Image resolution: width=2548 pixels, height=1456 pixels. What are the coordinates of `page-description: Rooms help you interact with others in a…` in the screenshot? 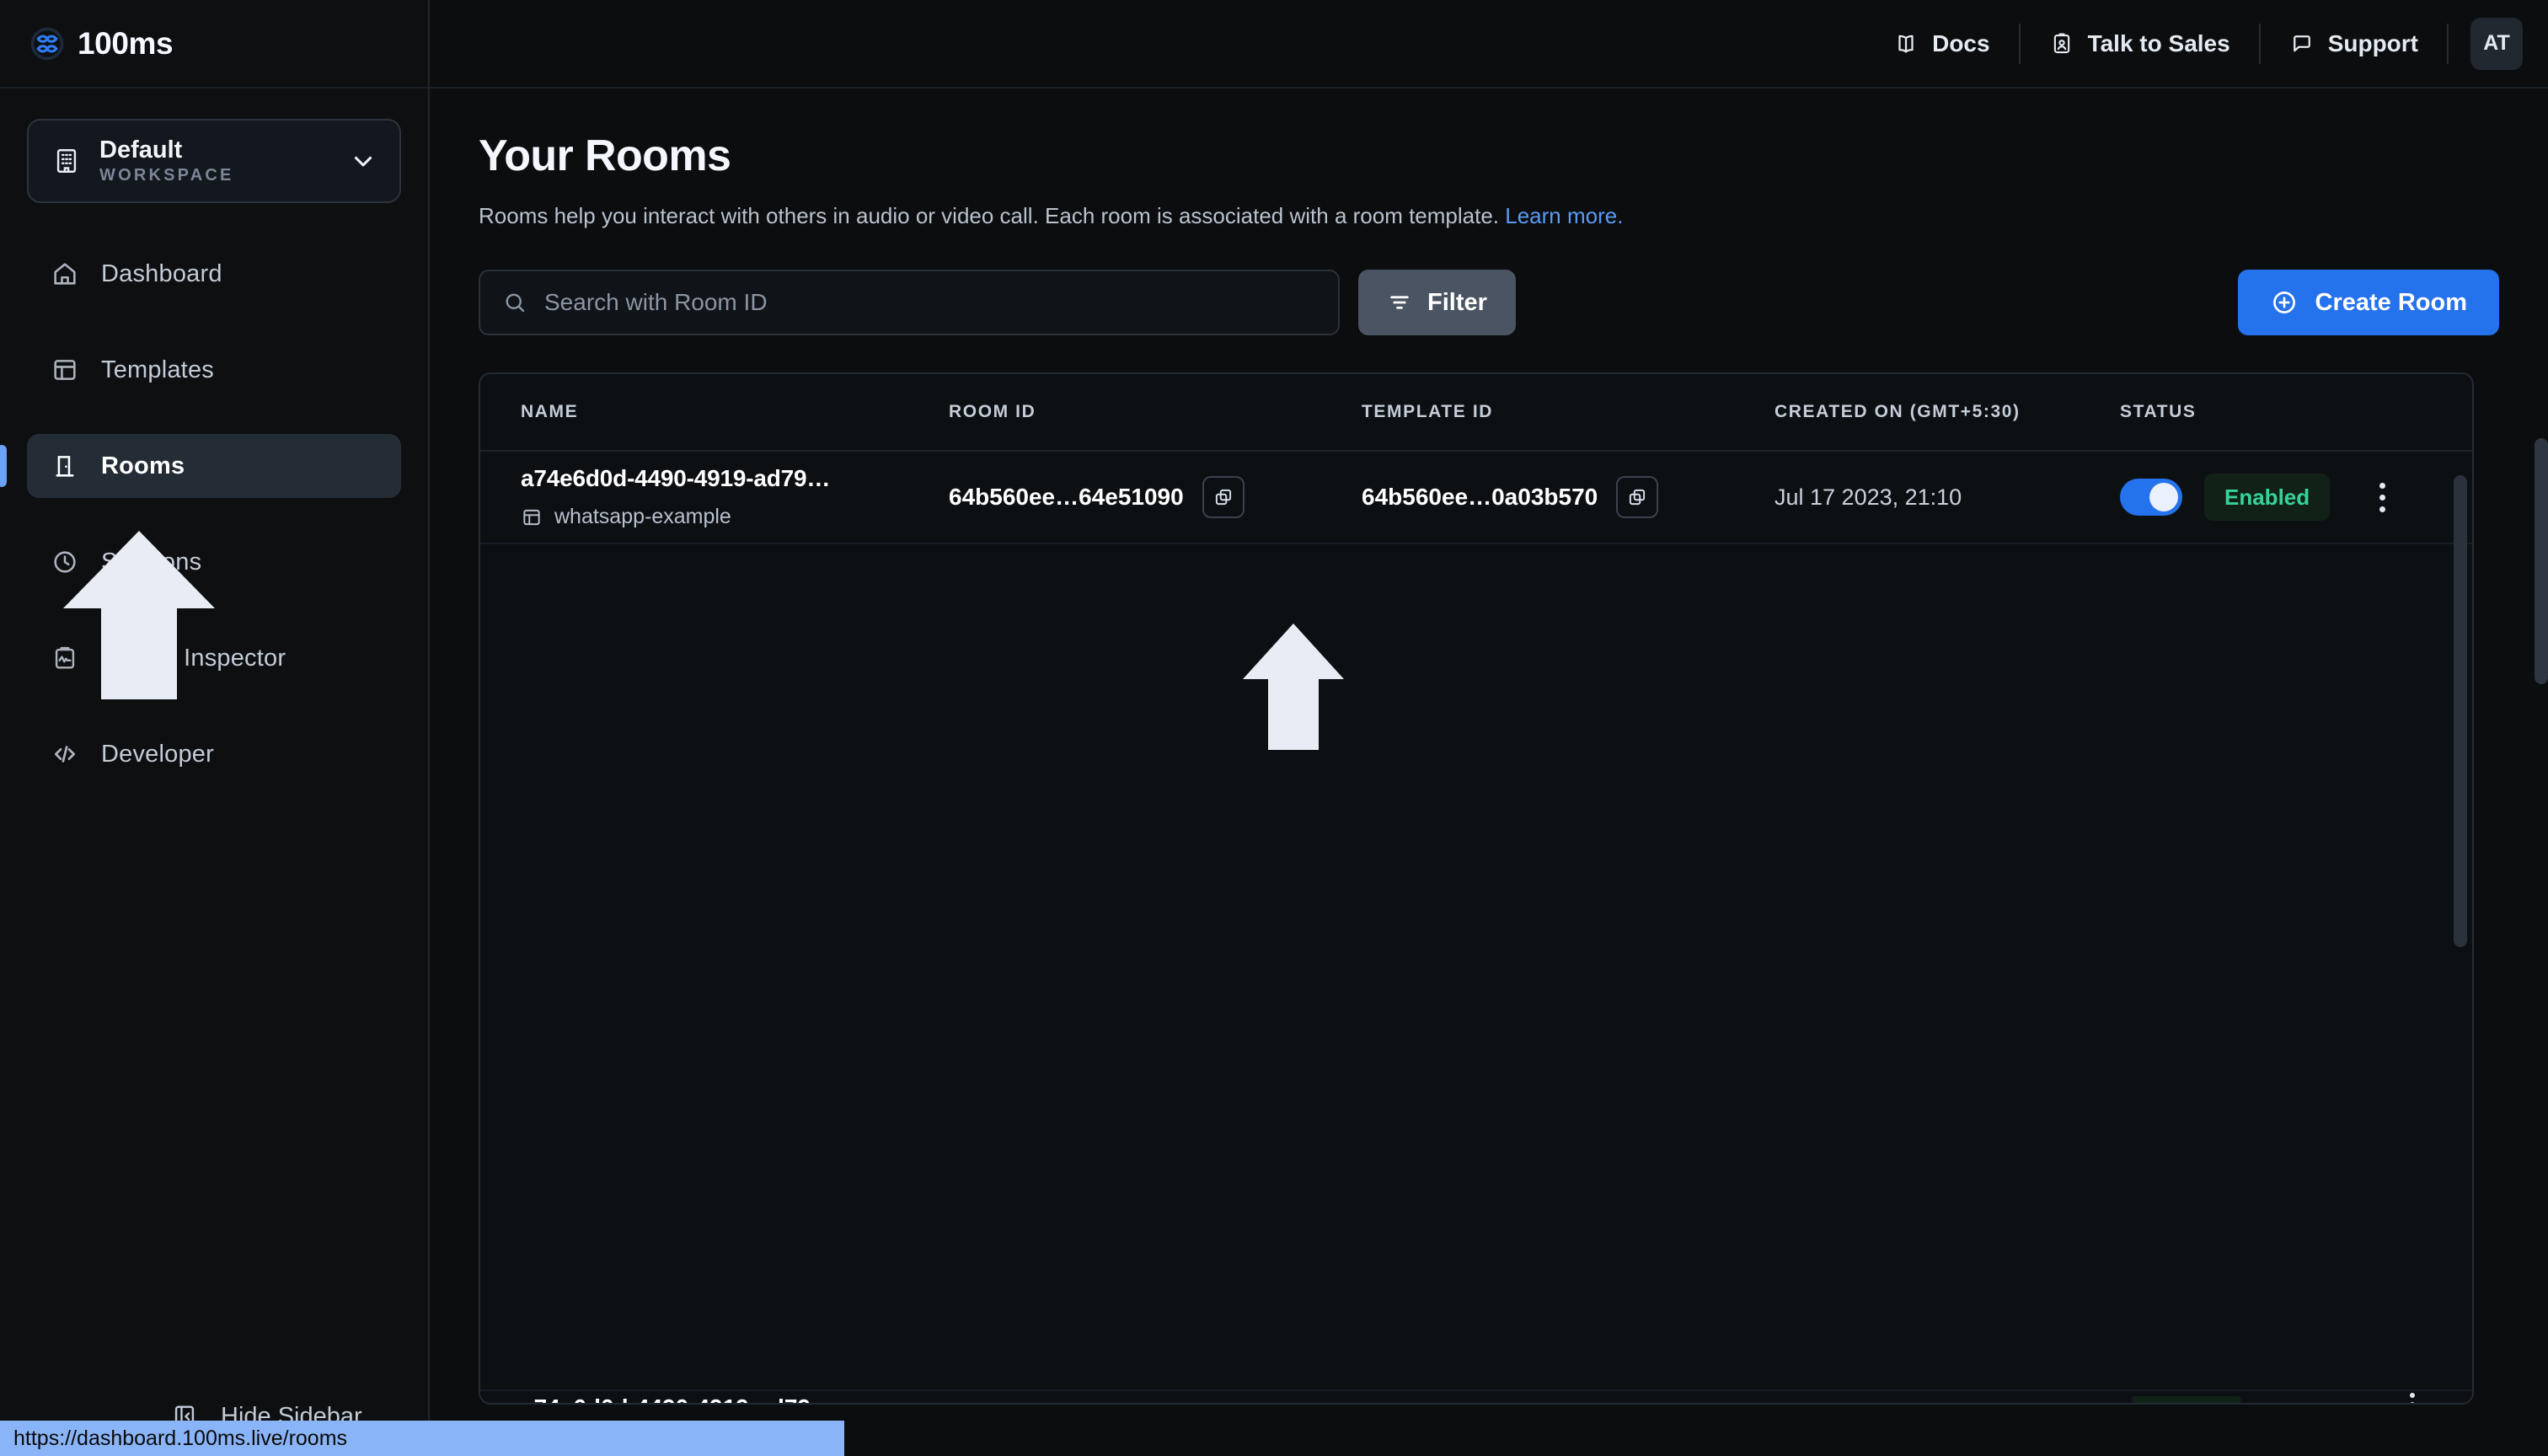 It's located at (1489, 216).